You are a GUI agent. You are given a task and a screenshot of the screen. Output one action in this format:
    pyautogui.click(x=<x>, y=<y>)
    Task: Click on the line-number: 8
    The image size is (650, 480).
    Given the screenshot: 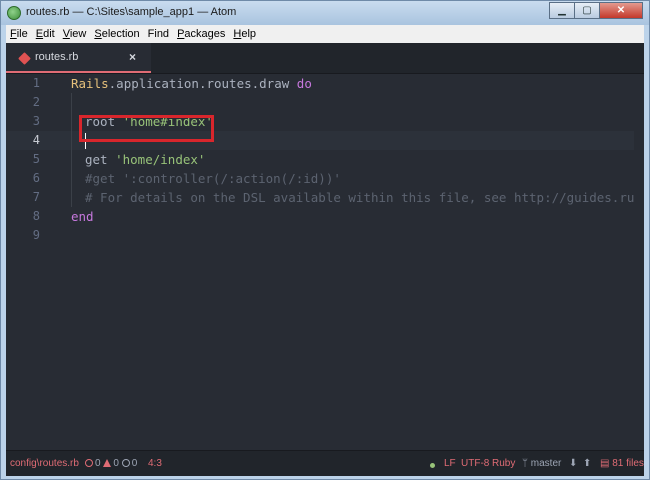 What is the action you would take?
    pyautogui.click(x=36, y=216)
    